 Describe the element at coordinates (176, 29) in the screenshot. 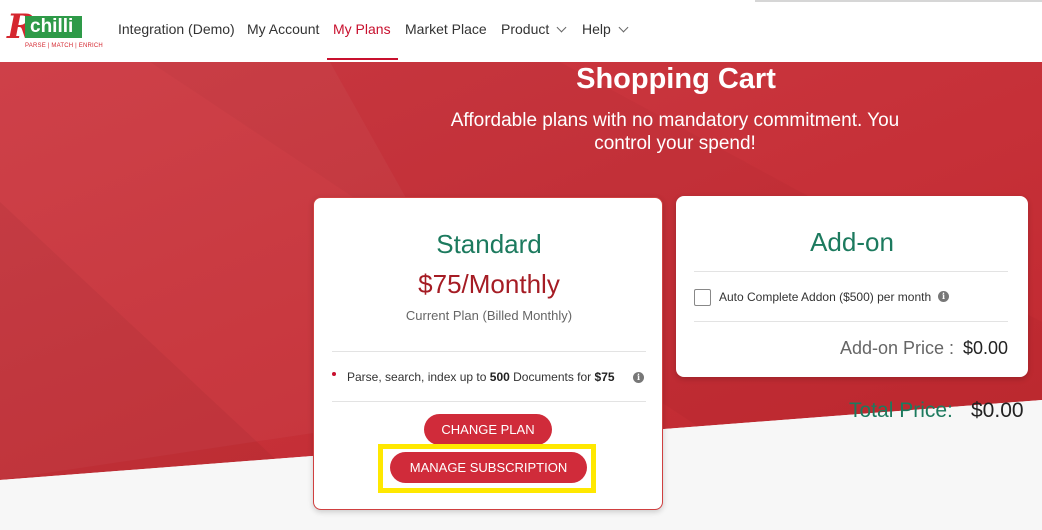

I see `nav-integration-demo: Integration (Demo)` at that location.